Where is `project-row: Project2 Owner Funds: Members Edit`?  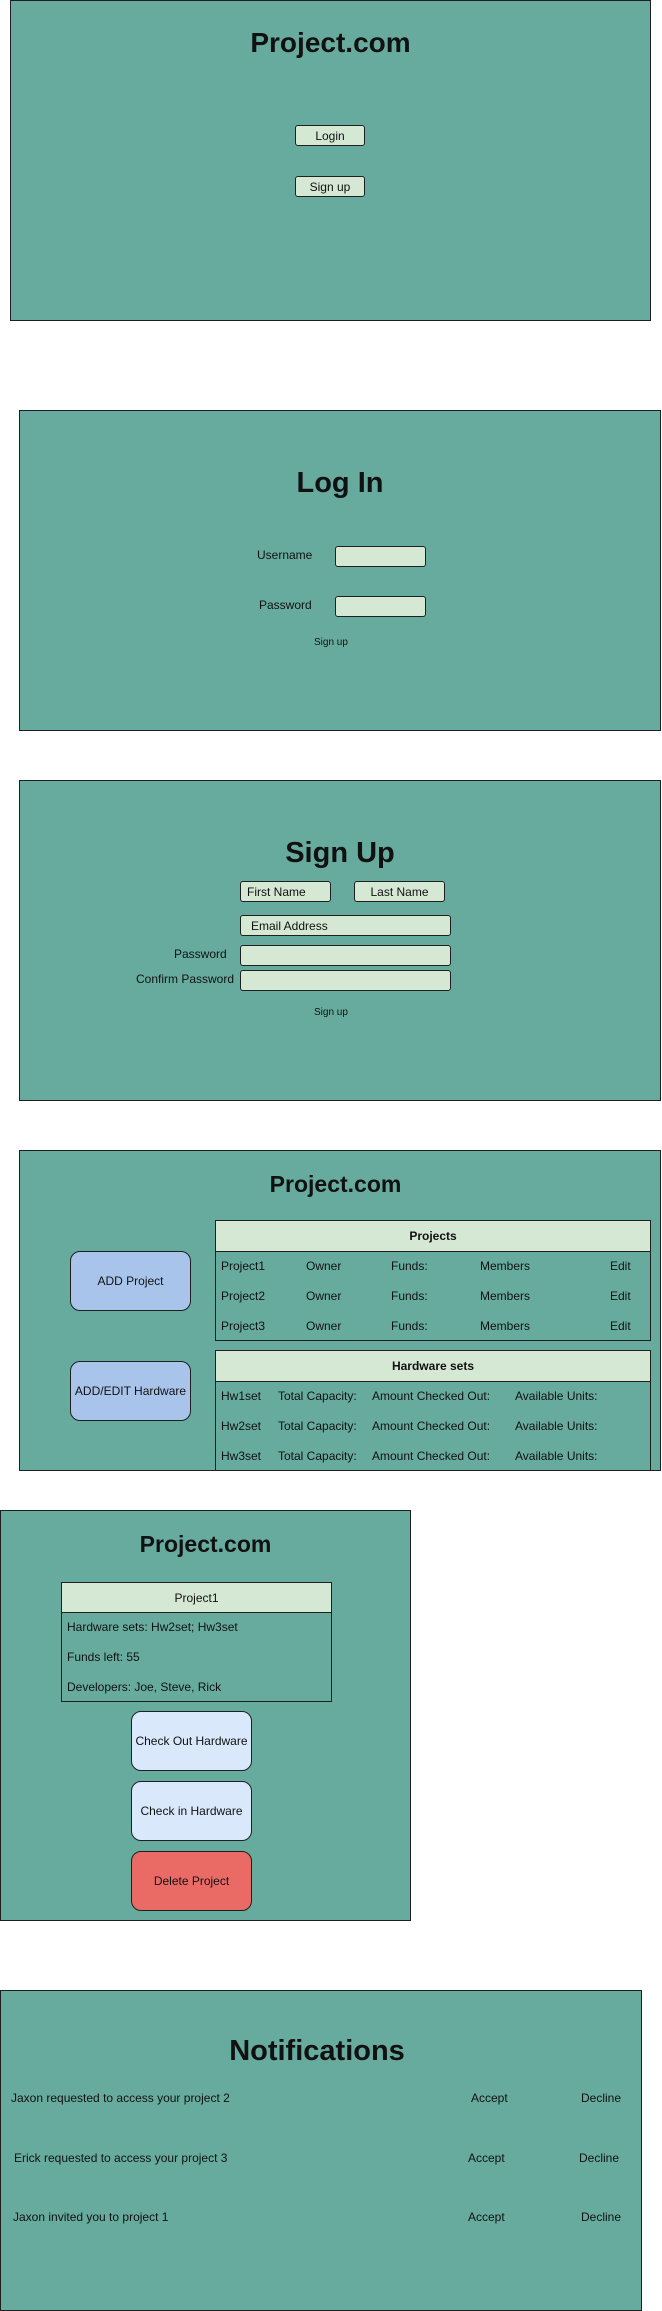 project-row: Project2 Owner Funds: Members Edit is located at coordinates (433, 1297).